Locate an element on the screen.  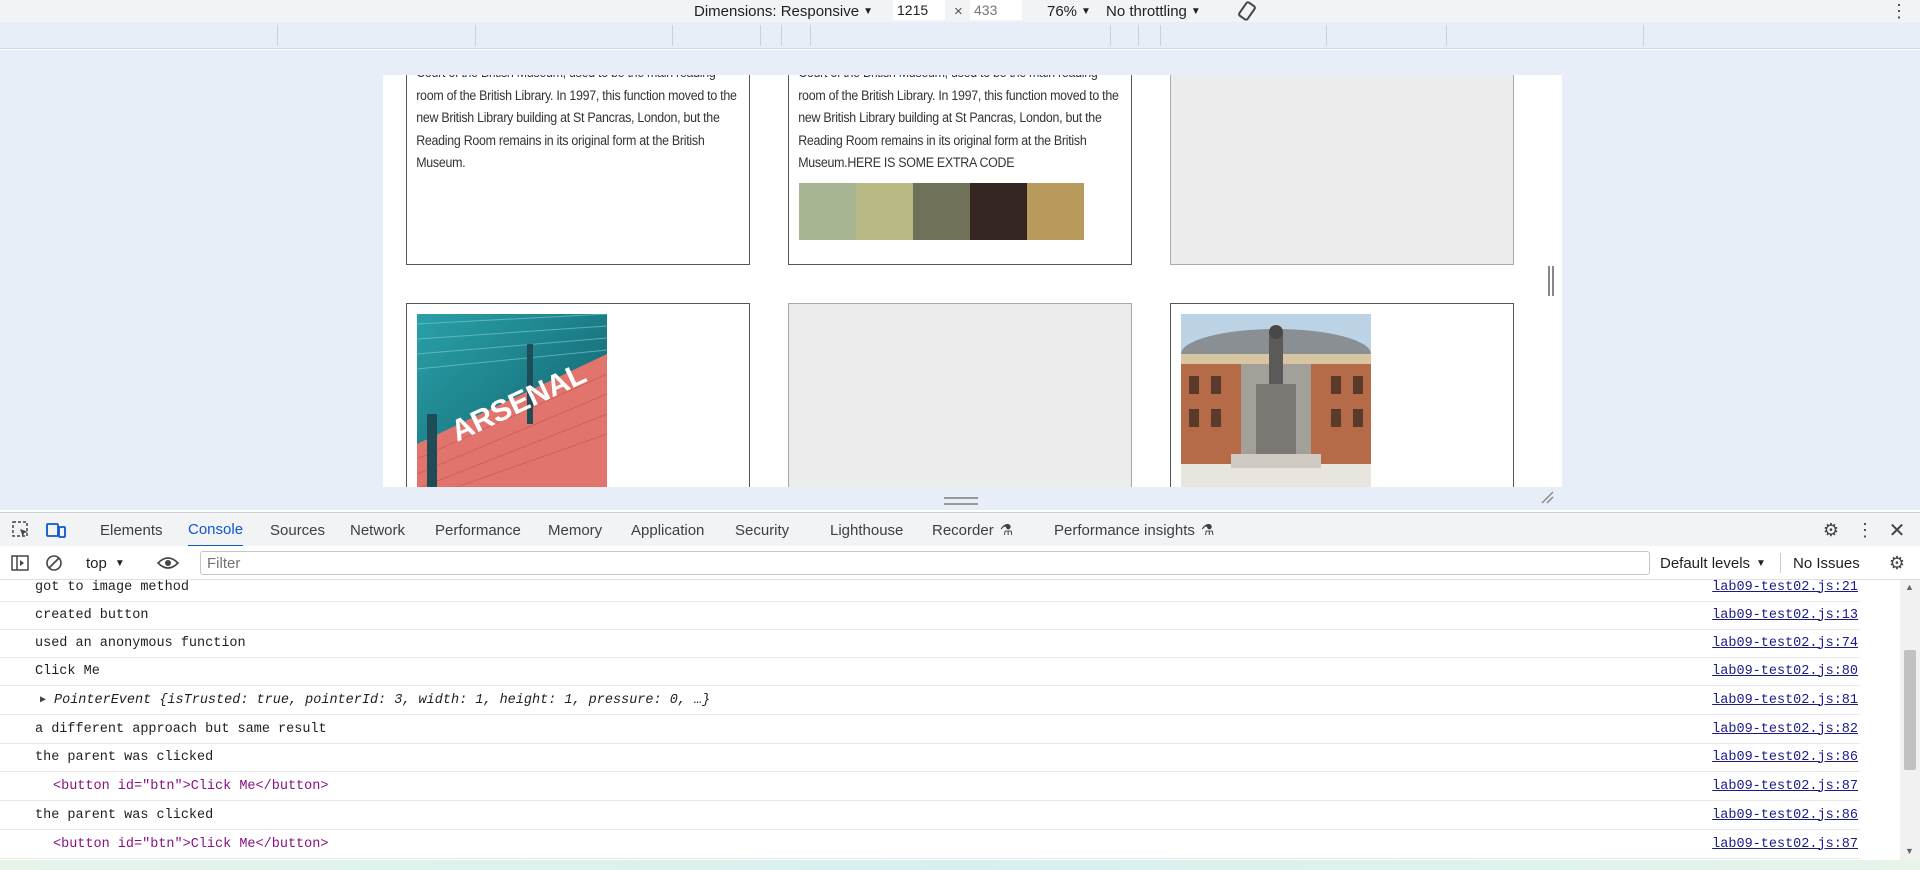
tab-recorder: Recorder ⚗ is located at coordinates (972, 530).